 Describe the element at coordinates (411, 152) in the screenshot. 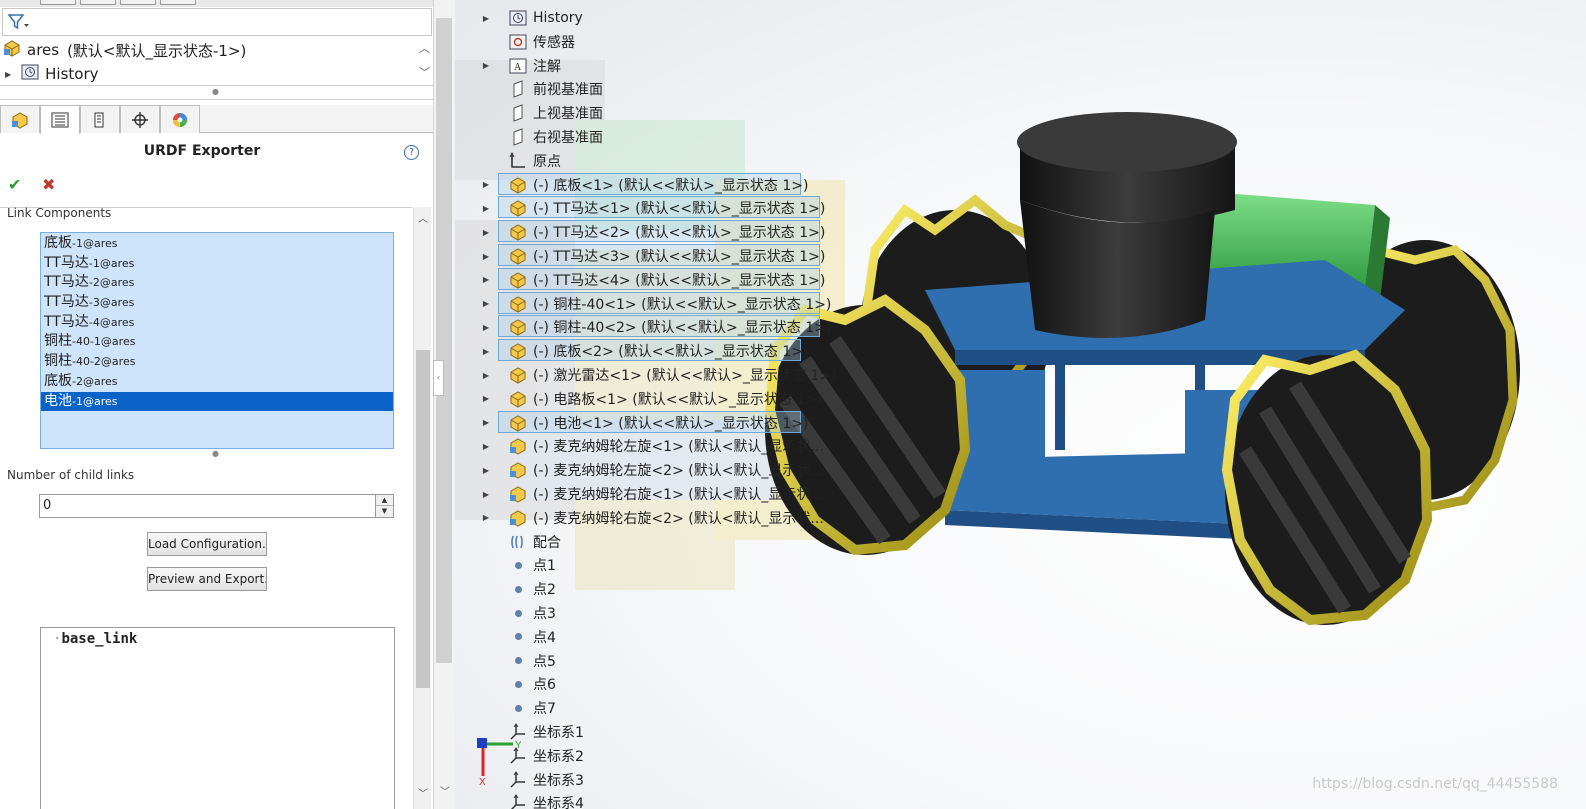

I see `help-icon: ?` at that location.